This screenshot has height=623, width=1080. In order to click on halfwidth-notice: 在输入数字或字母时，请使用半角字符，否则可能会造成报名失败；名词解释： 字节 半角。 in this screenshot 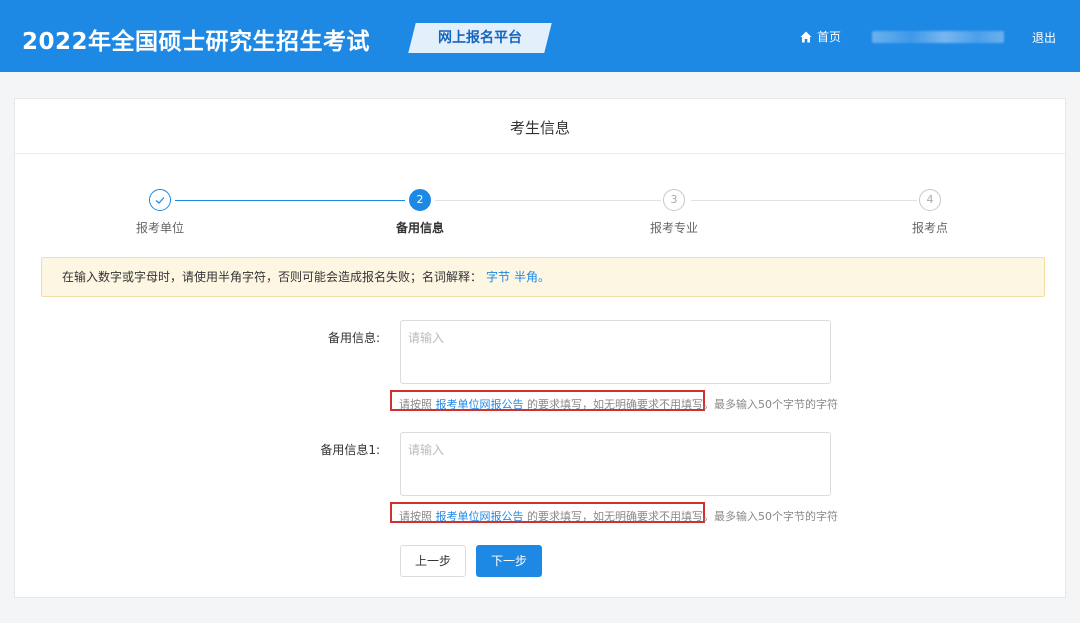, I will do `click(543, 277)`.